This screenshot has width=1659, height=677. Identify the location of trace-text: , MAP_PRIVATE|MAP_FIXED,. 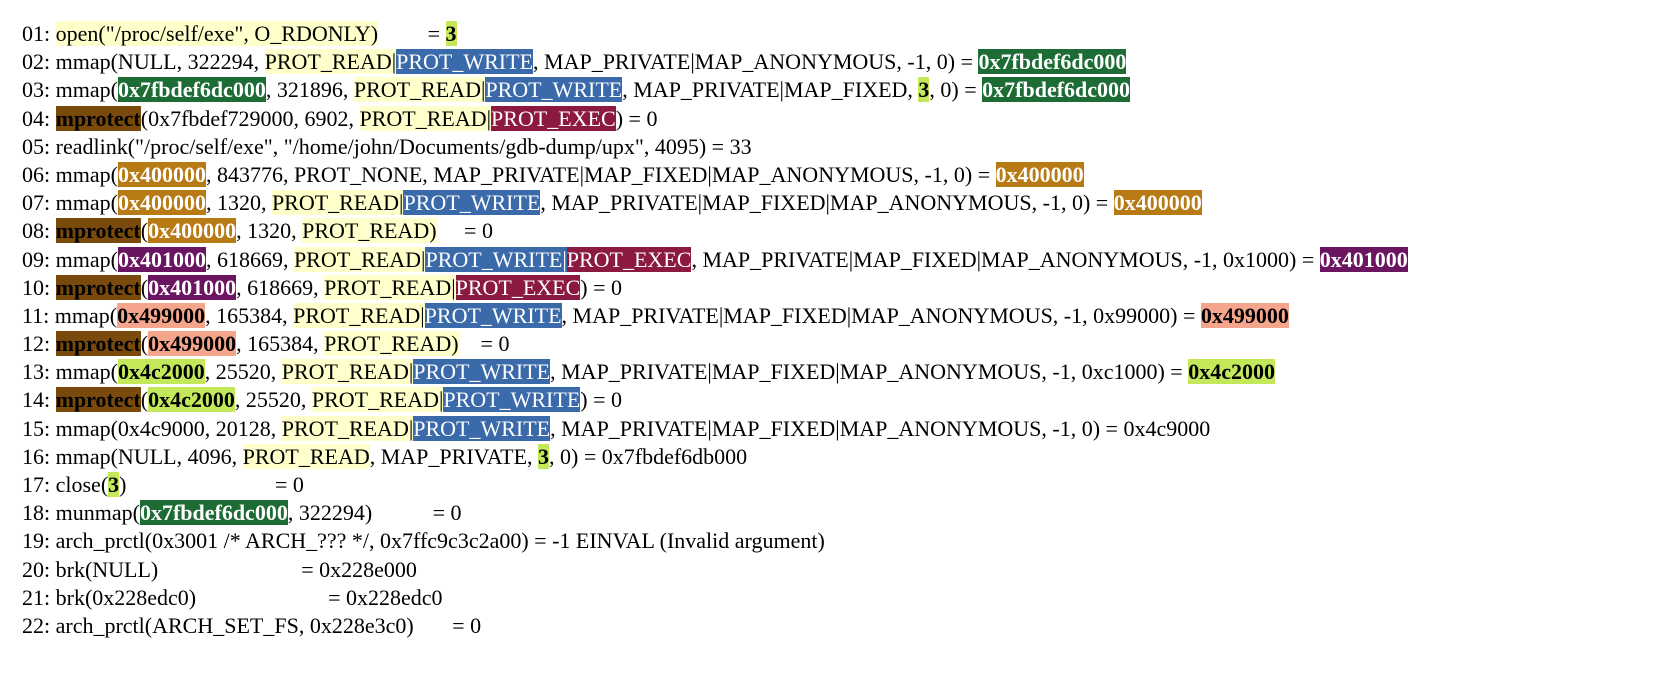
(770, 90).